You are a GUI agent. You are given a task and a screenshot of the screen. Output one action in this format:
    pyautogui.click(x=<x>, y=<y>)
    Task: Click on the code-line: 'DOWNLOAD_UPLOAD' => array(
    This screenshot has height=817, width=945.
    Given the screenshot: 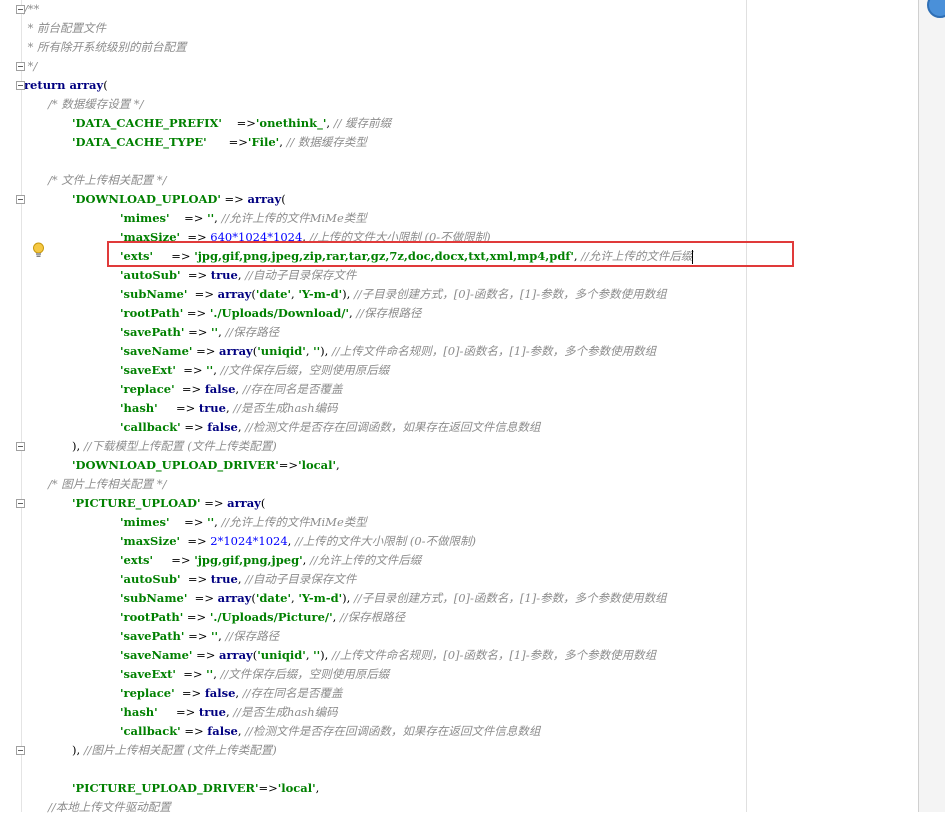 What is the action you would take?
    pyautogui.click(x=179, y=199)
    